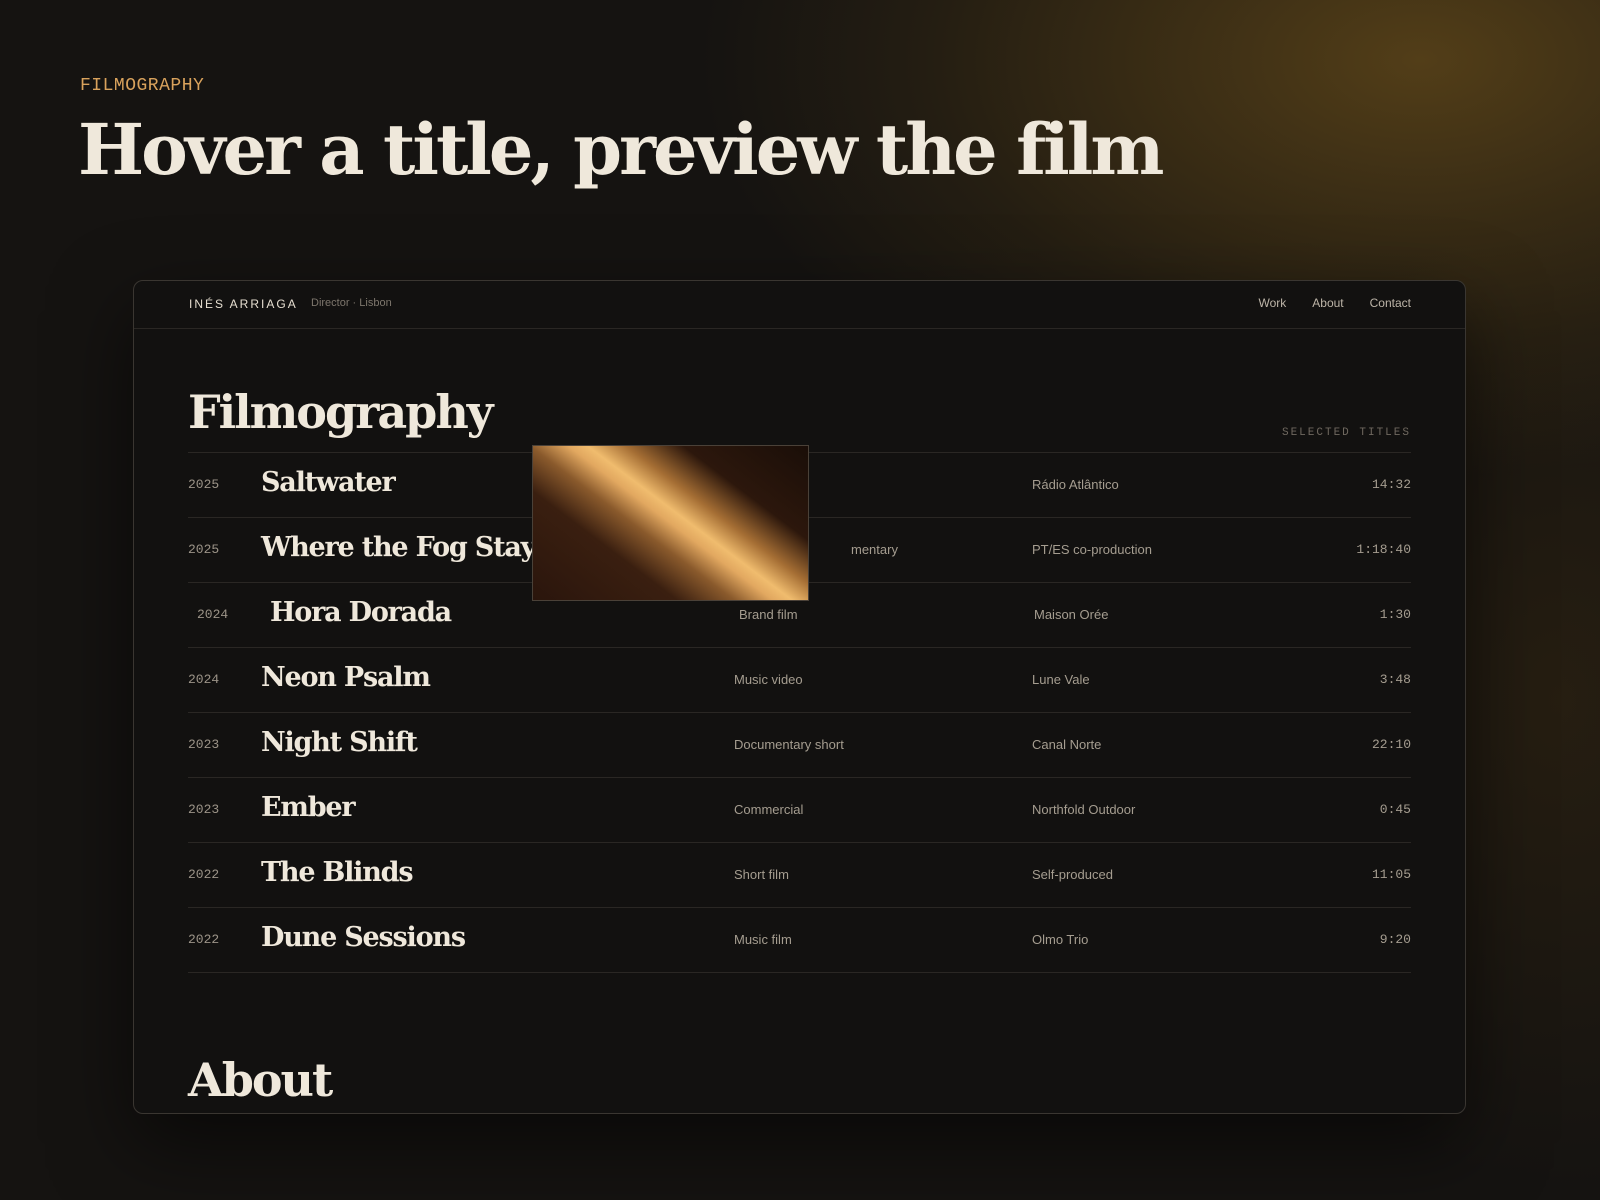 The image size is (1600, 1200). Describe the element at coordinates (1346, 433) in the screenshot. I see `selected-titles-tag: SELECTED TITLES` at that location.